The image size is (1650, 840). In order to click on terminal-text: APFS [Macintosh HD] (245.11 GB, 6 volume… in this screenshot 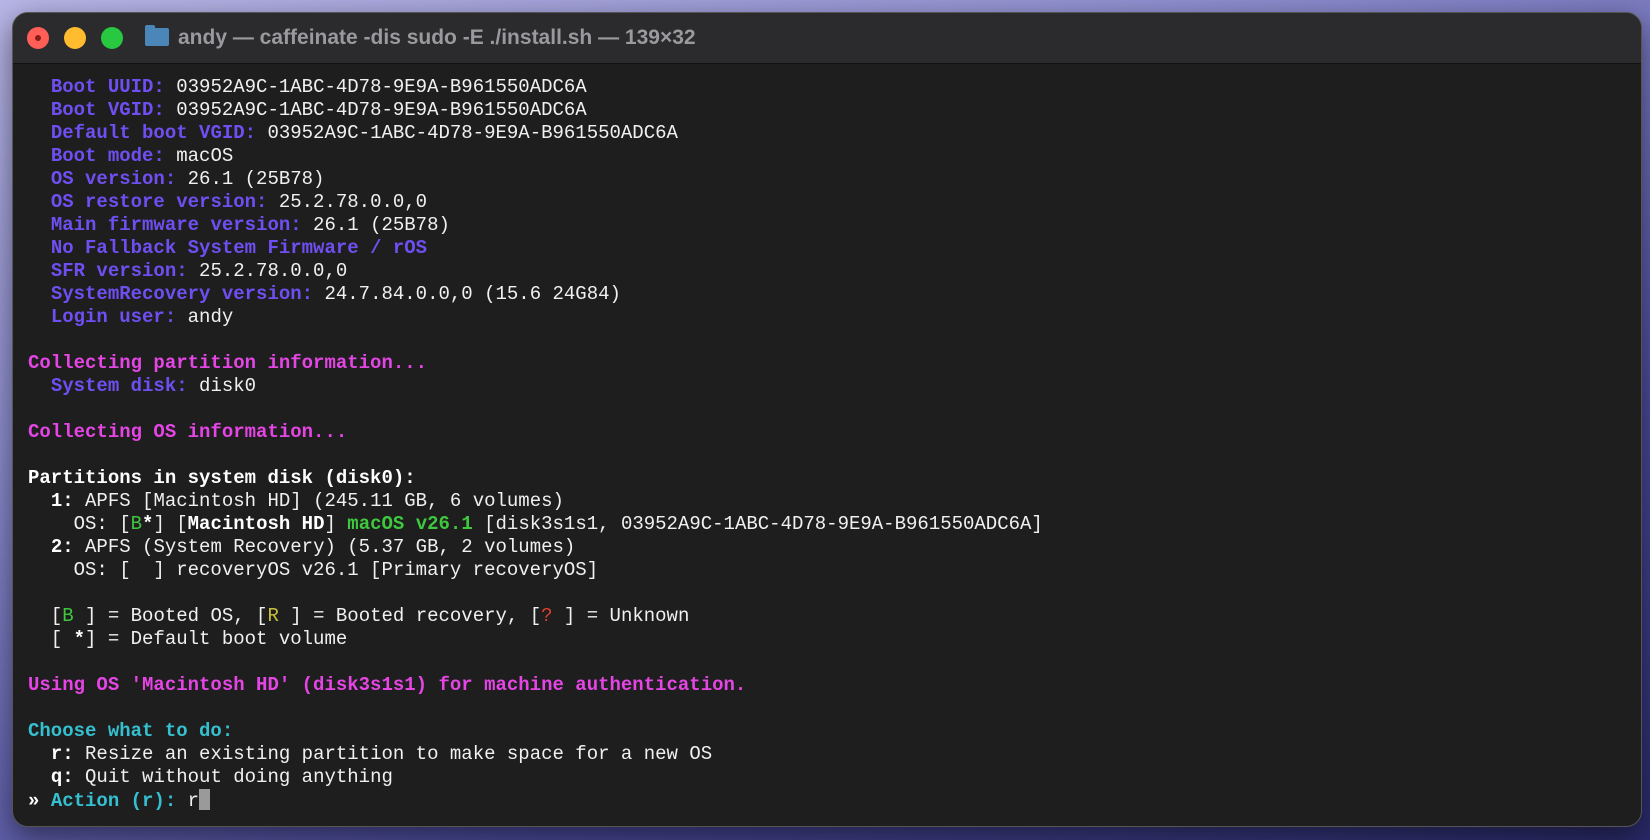, I will do `click(318, 501)`.